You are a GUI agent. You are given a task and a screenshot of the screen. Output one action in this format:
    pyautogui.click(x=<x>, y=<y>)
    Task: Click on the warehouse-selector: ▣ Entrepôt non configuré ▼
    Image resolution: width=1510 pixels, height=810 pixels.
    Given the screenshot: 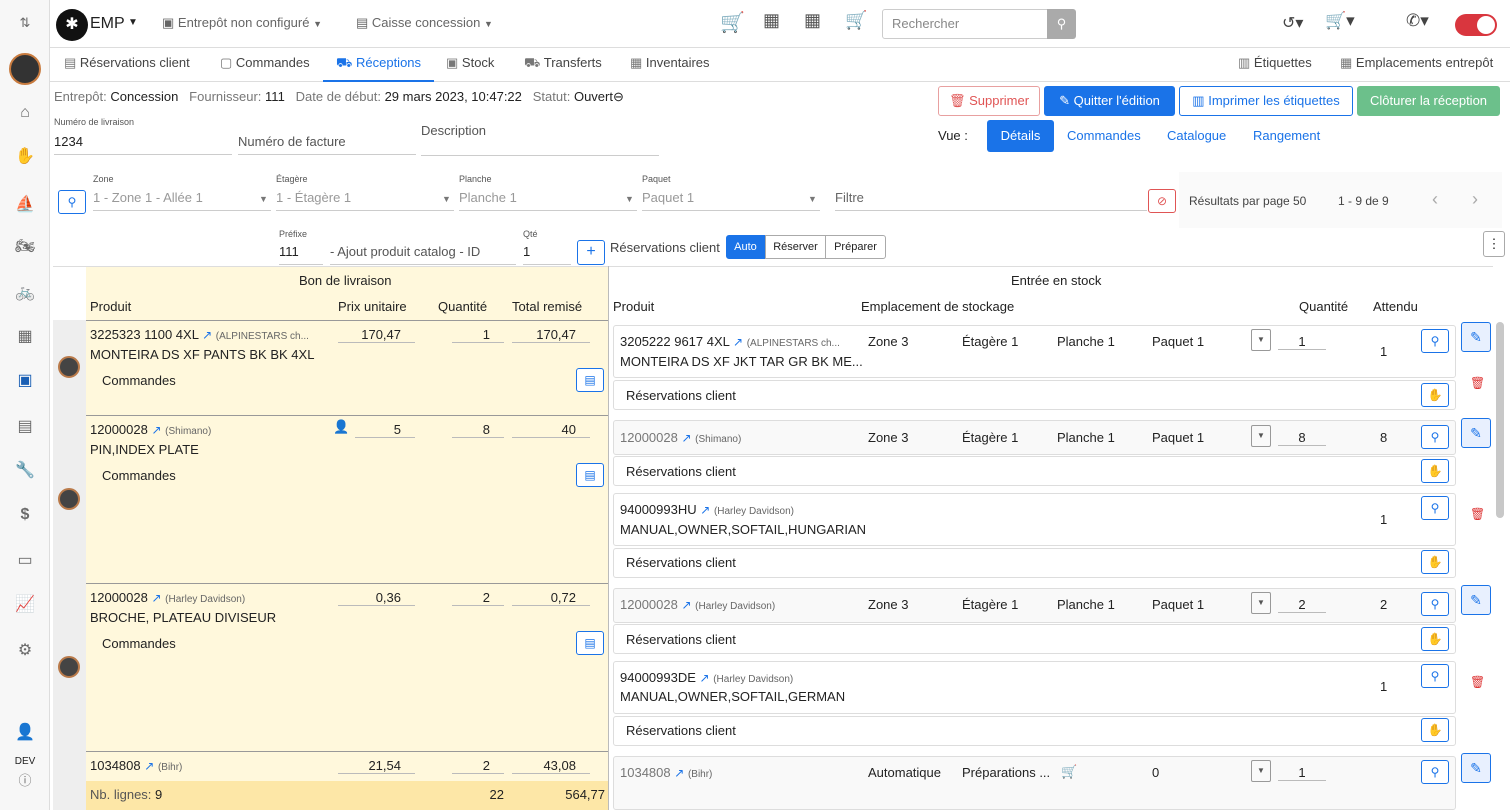 What is the action you would take?
    pyautogui.click(x=242, y=23)
    